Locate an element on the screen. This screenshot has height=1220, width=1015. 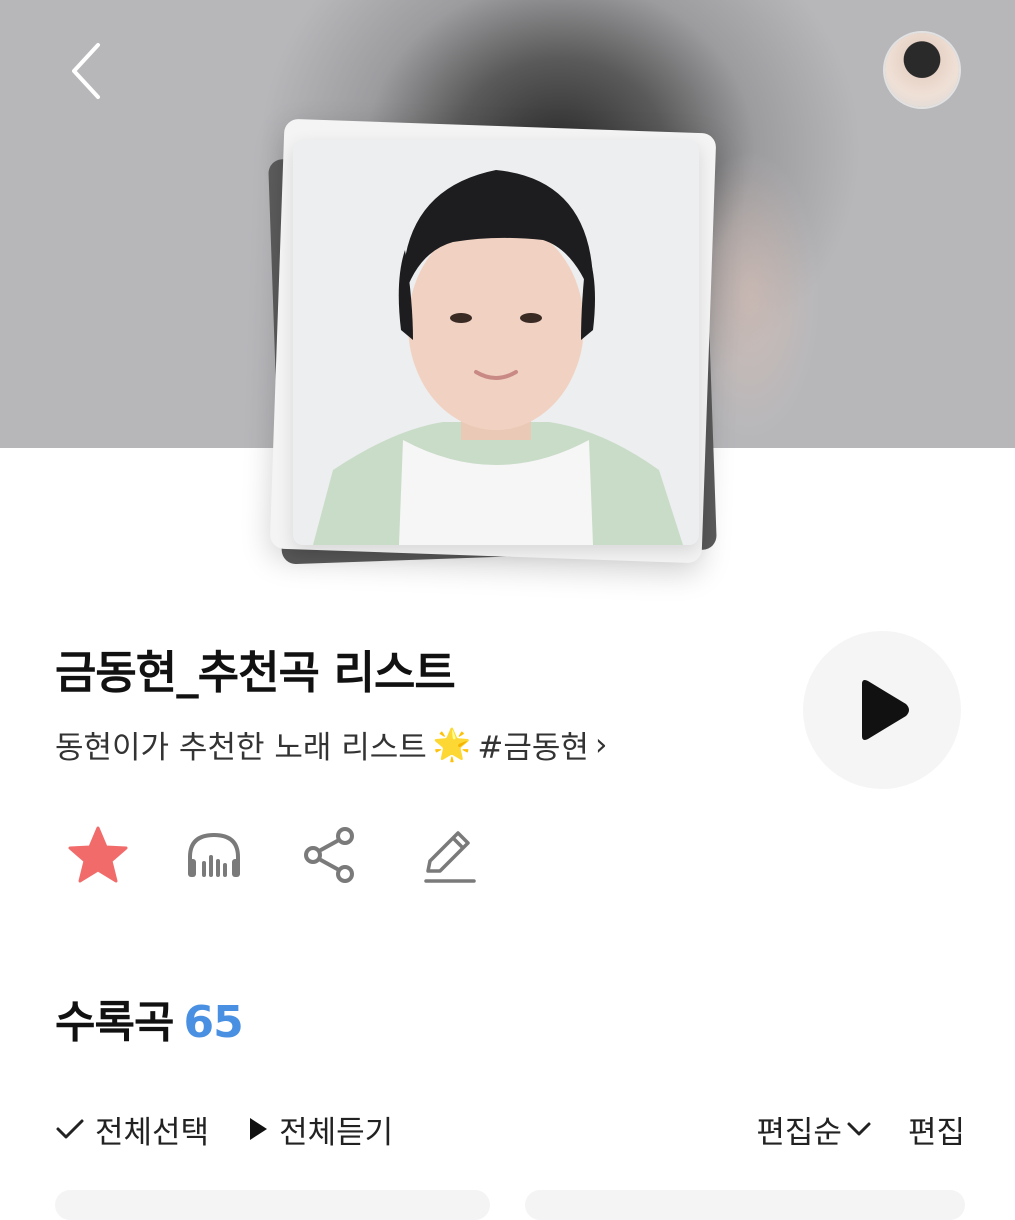
play-button is located at coordinates (882, 710).